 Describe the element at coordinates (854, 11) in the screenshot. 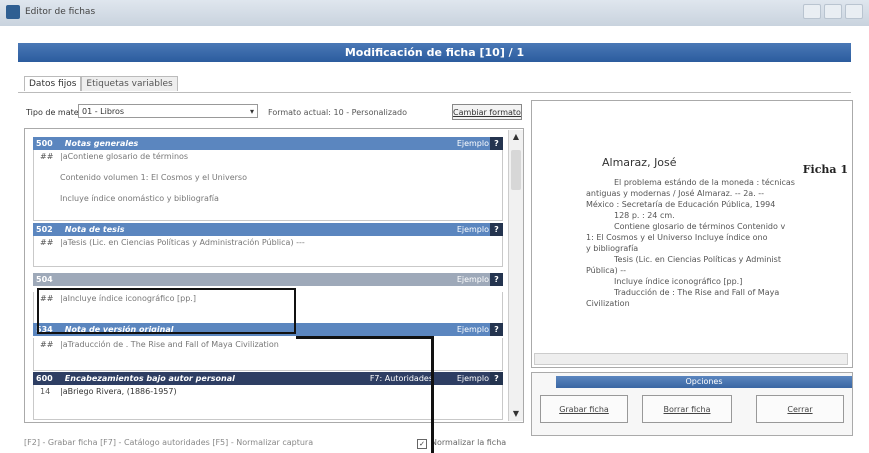

I see `close-window-button` at that location.